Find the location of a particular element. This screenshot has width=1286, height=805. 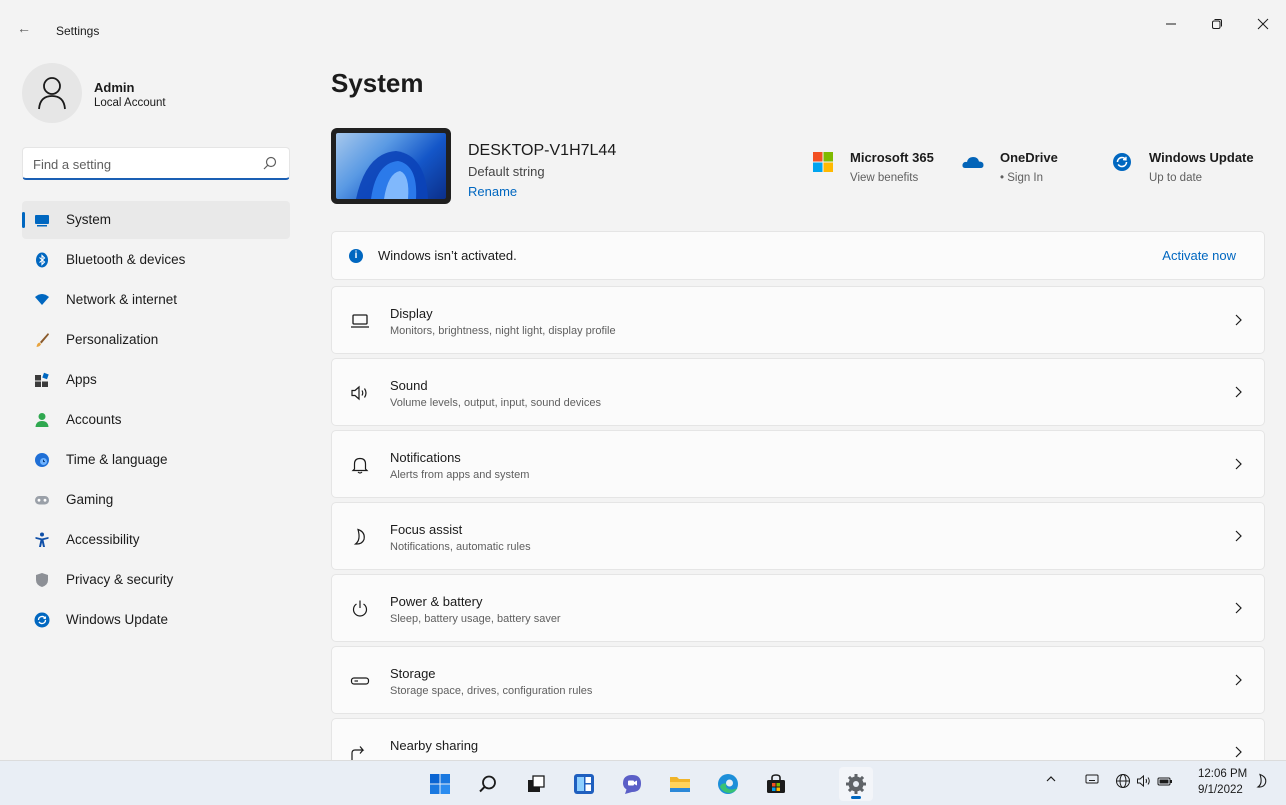

search-box is located at coordinates (156, 163).